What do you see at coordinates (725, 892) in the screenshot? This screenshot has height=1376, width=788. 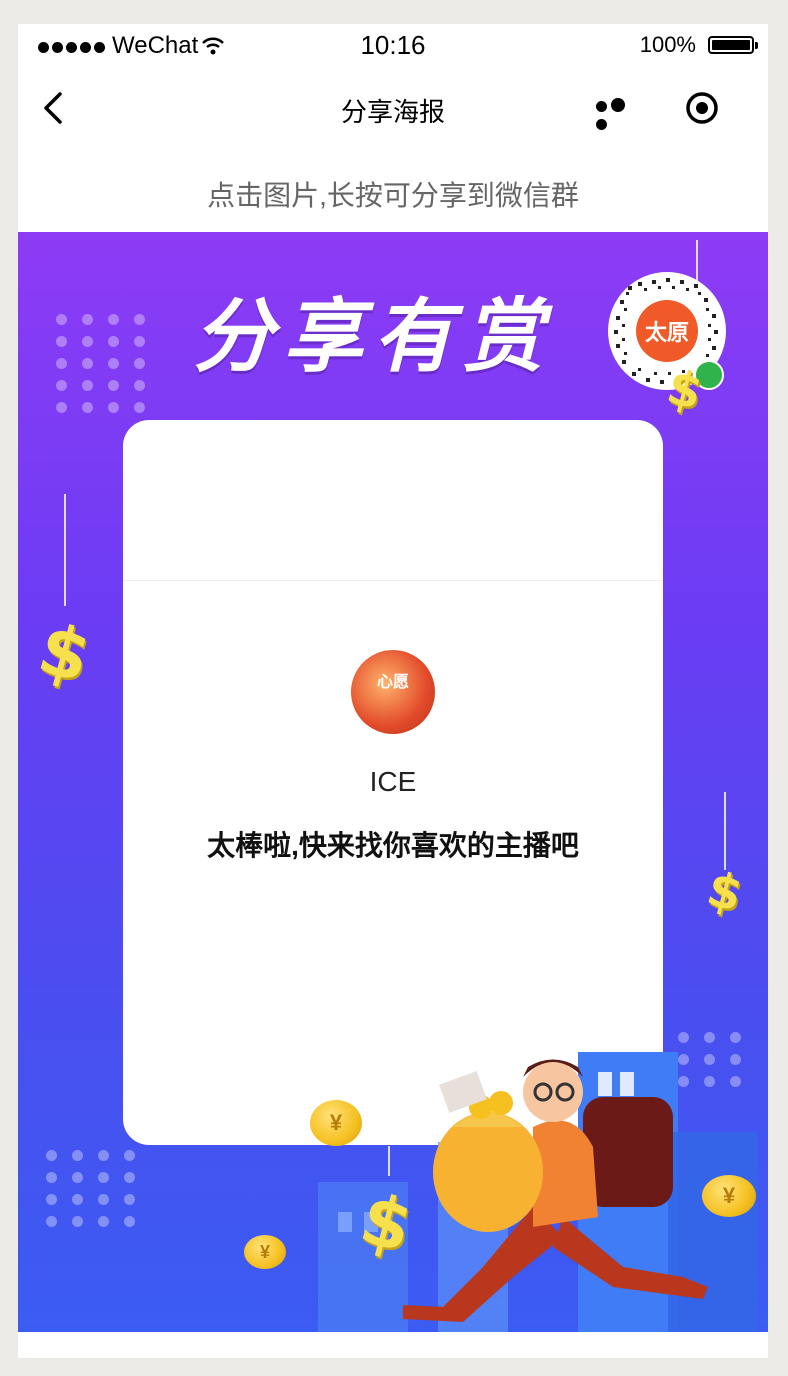 I see `dollar-decoration-3: $` at bounding box center [725, 892].